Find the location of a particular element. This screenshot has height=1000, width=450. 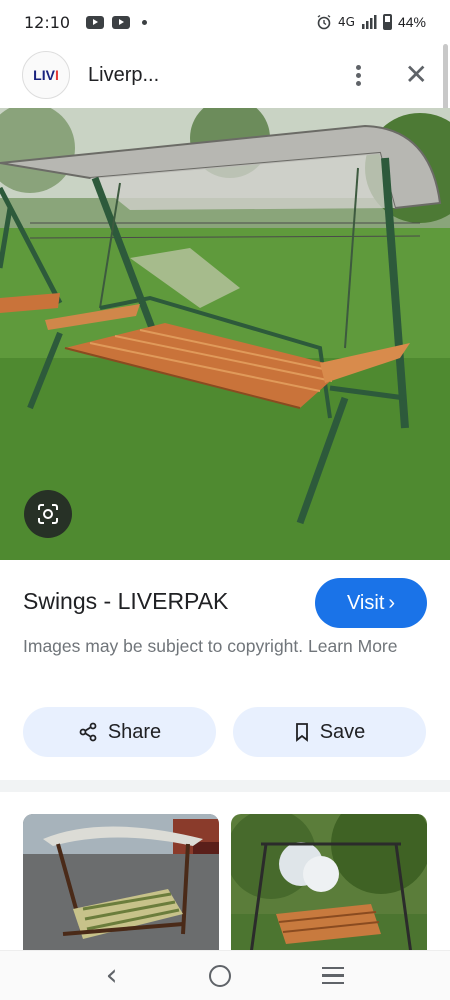

site-logo: LIV I is located at coordinates (46, 75).